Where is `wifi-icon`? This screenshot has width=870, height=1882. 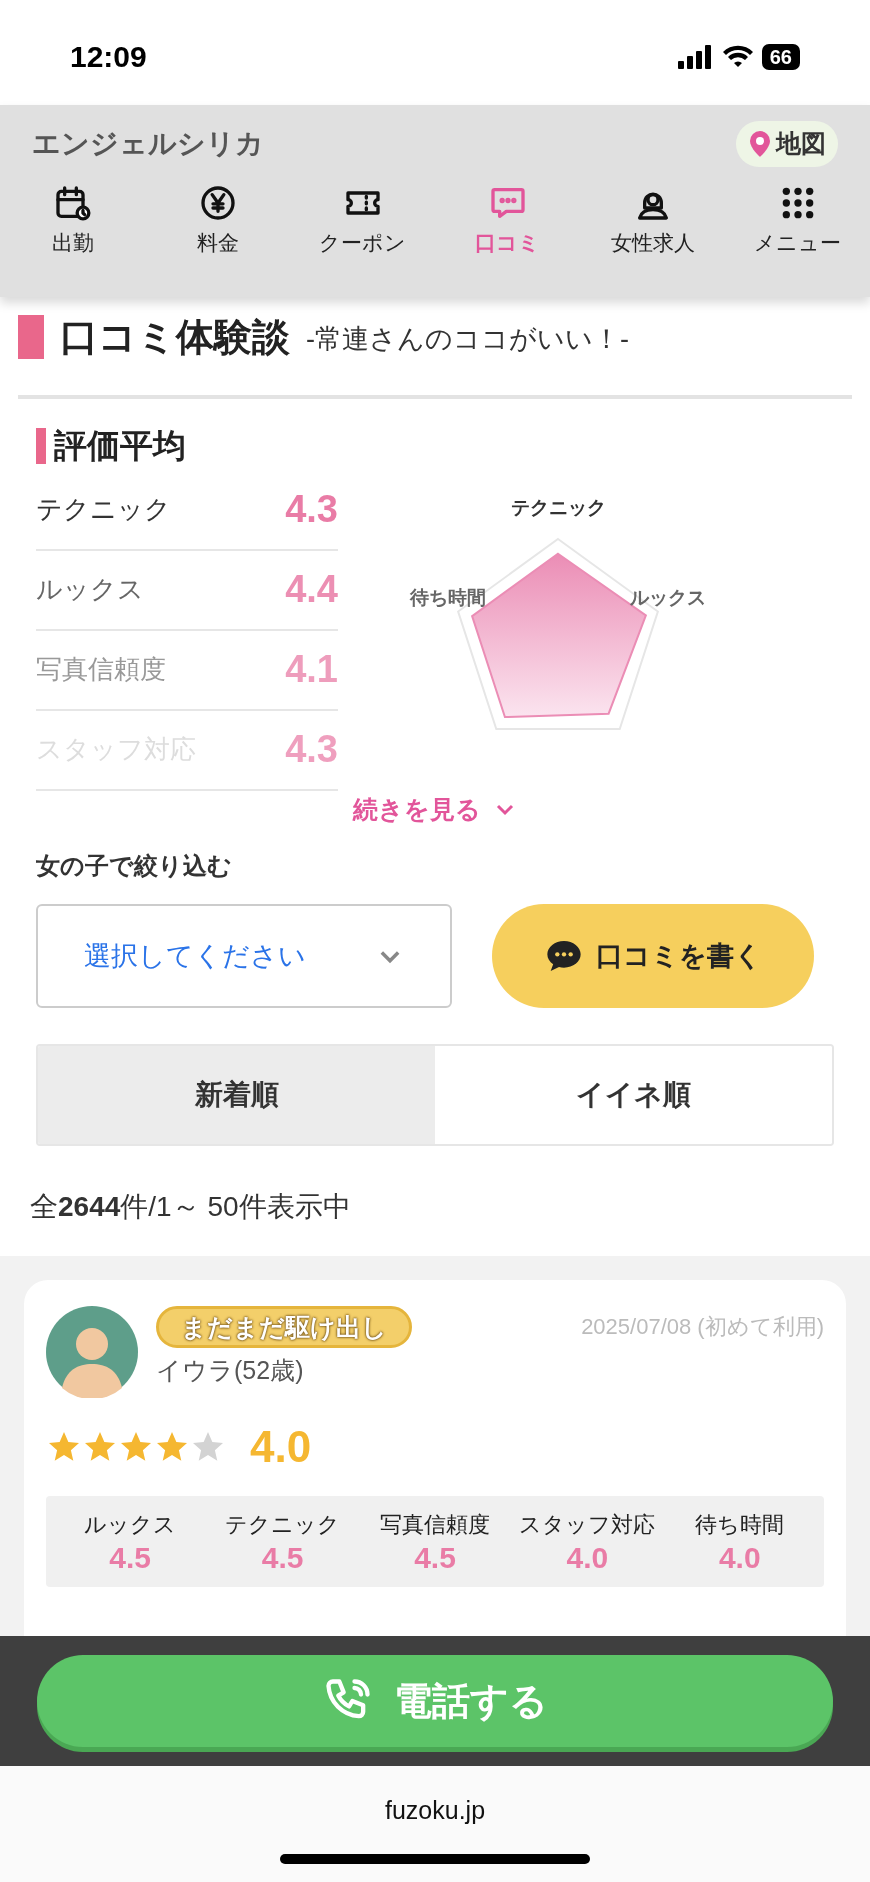 wifi-icon is located at coordinates (737, 56).